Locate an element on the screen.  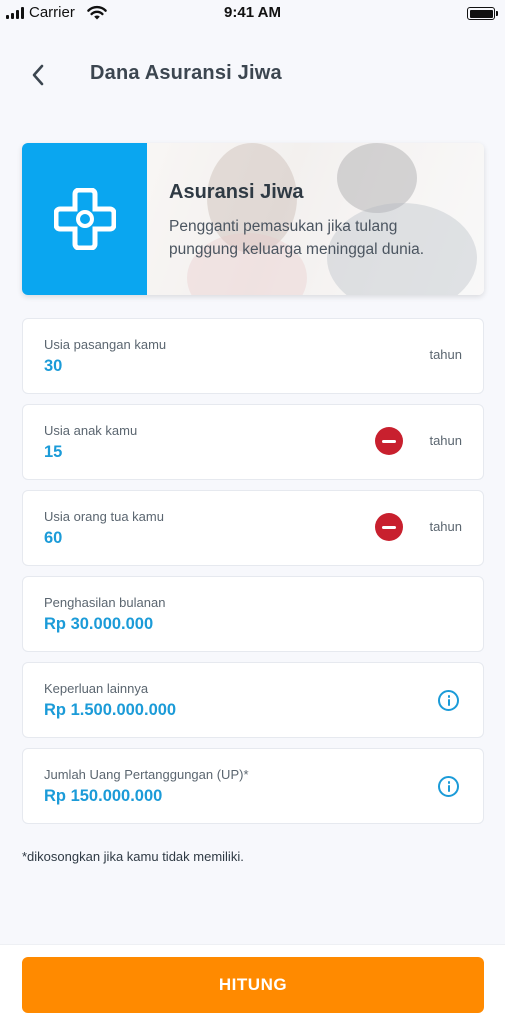
footnote: *dikosongkan jika kamu tidak memiliki. is located at coordinates (133, 856).